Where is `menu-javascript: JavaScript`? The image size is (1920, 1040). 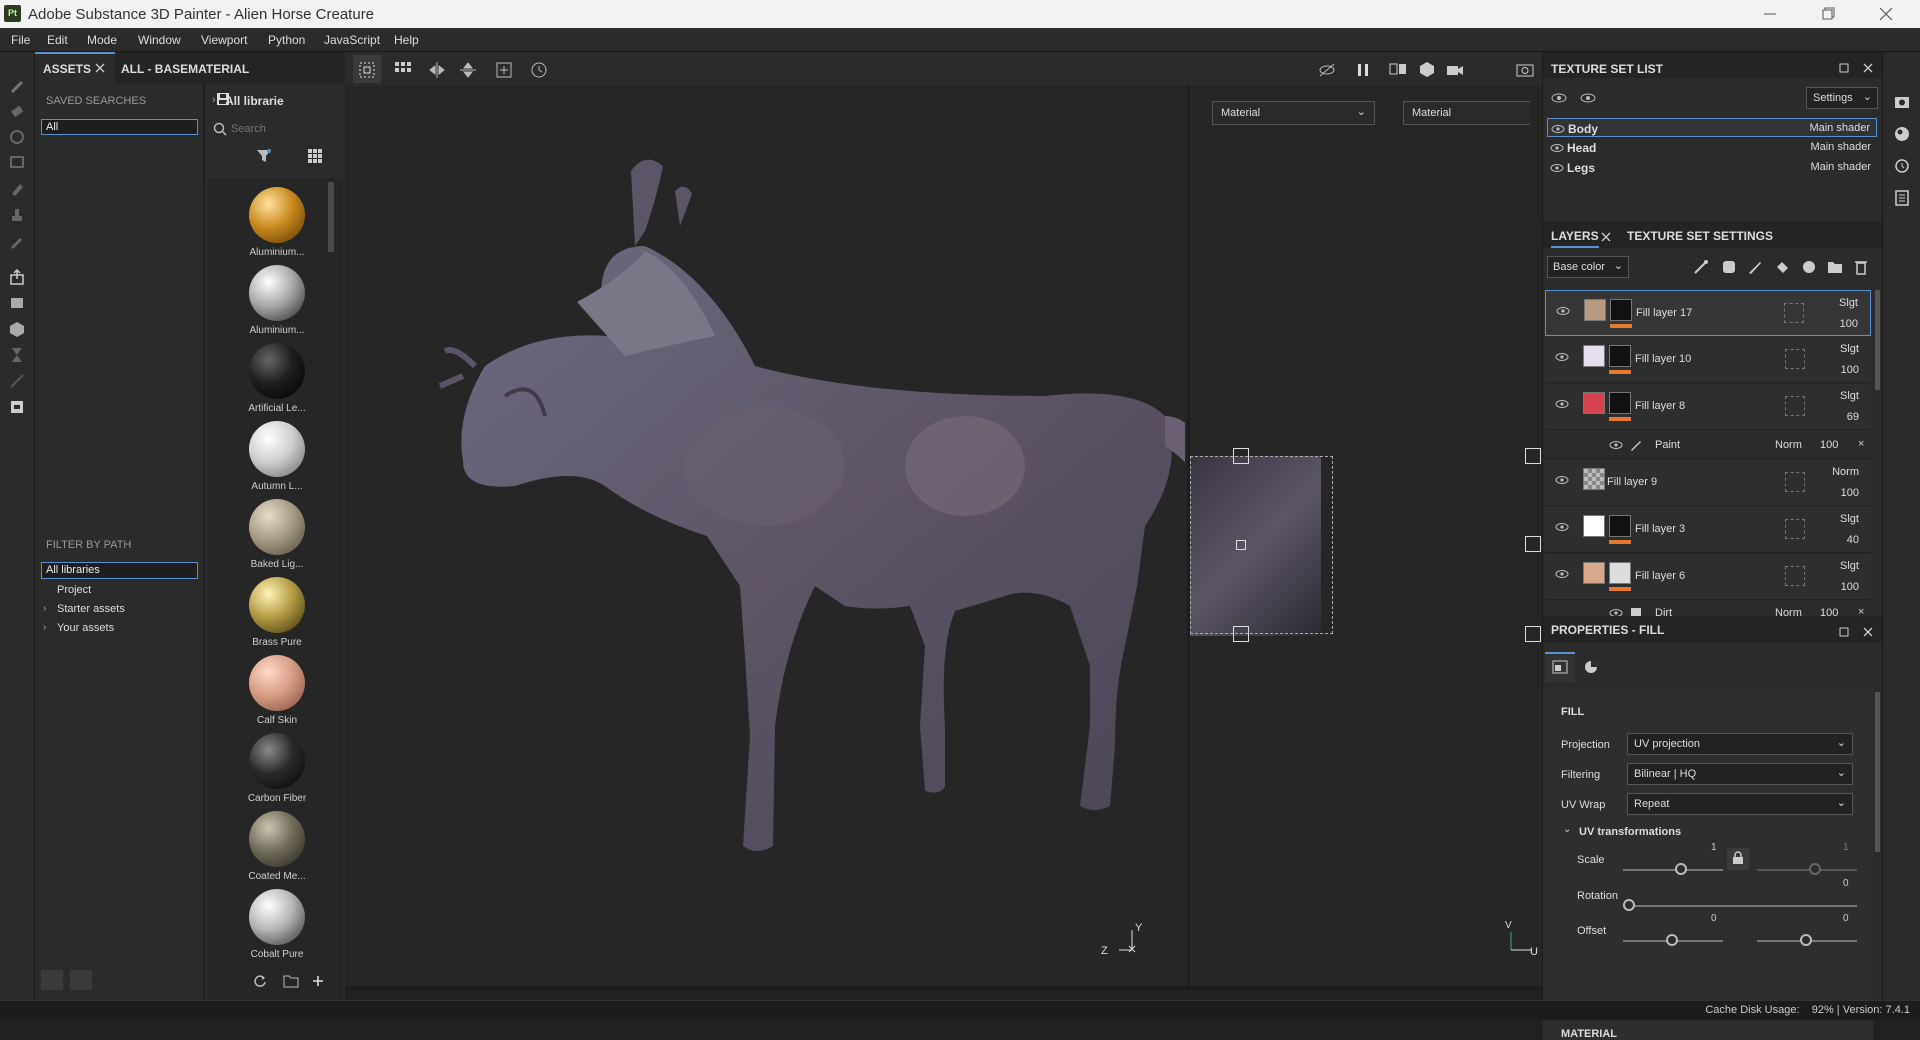 menu-javascript: JavaScript is located at coordinates (352, 40).